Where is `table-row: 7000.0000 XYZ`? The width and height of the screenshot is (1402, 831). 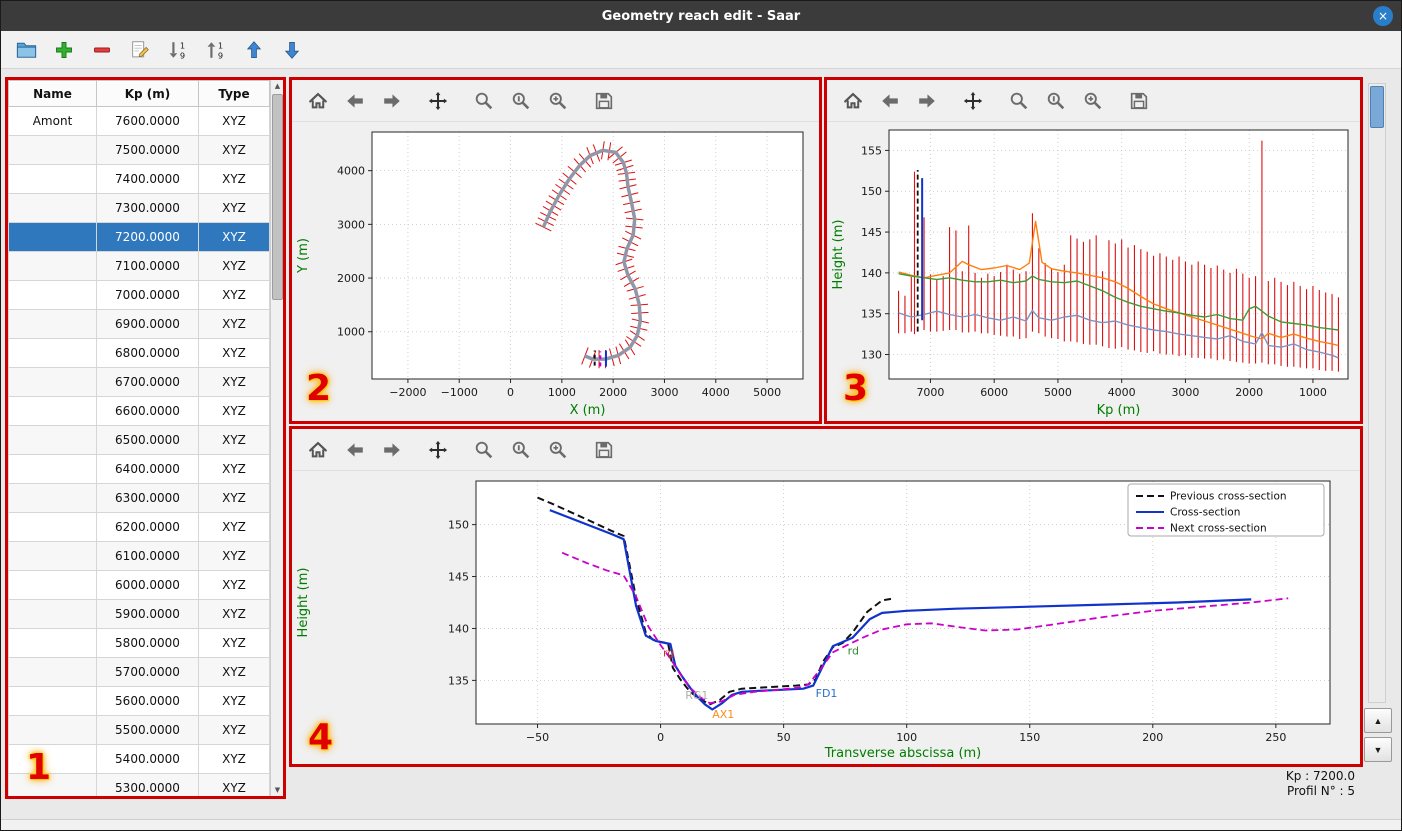
table-row: 7000.0000 XYZ is located at coordinates (139, 295).